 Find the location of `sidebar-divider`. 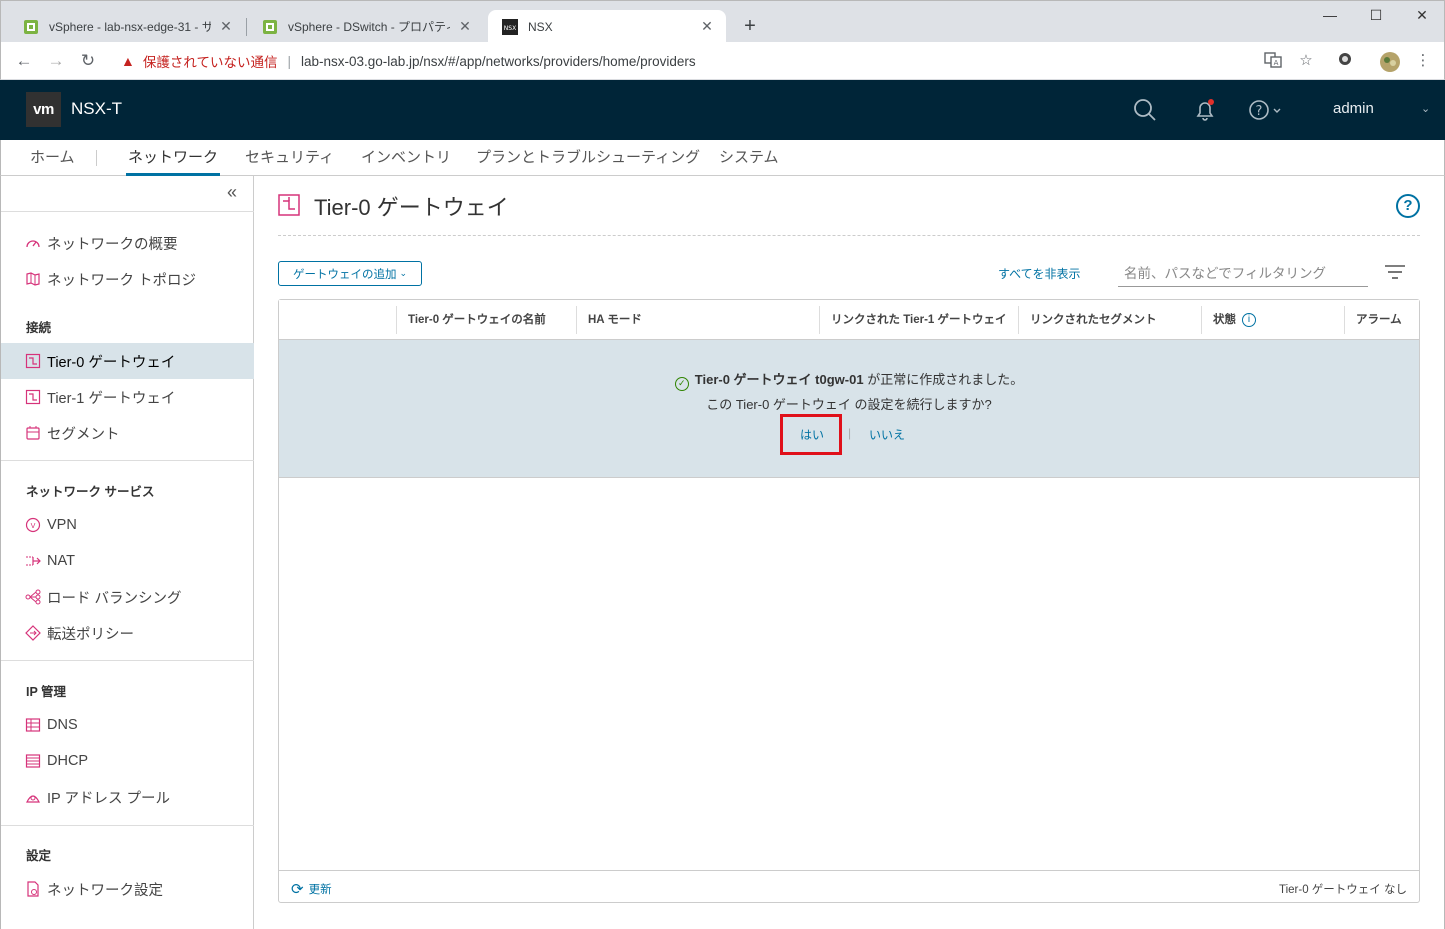

sidebar-divider is located at coordinates (127, 460).